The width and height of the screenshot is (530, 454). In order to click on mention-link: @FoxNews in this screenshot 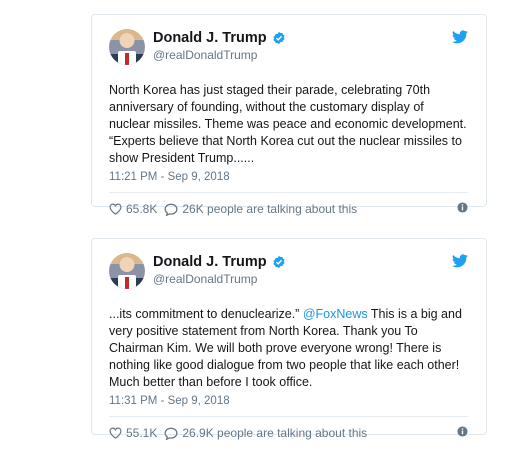, I will do `click(335, 314)`.